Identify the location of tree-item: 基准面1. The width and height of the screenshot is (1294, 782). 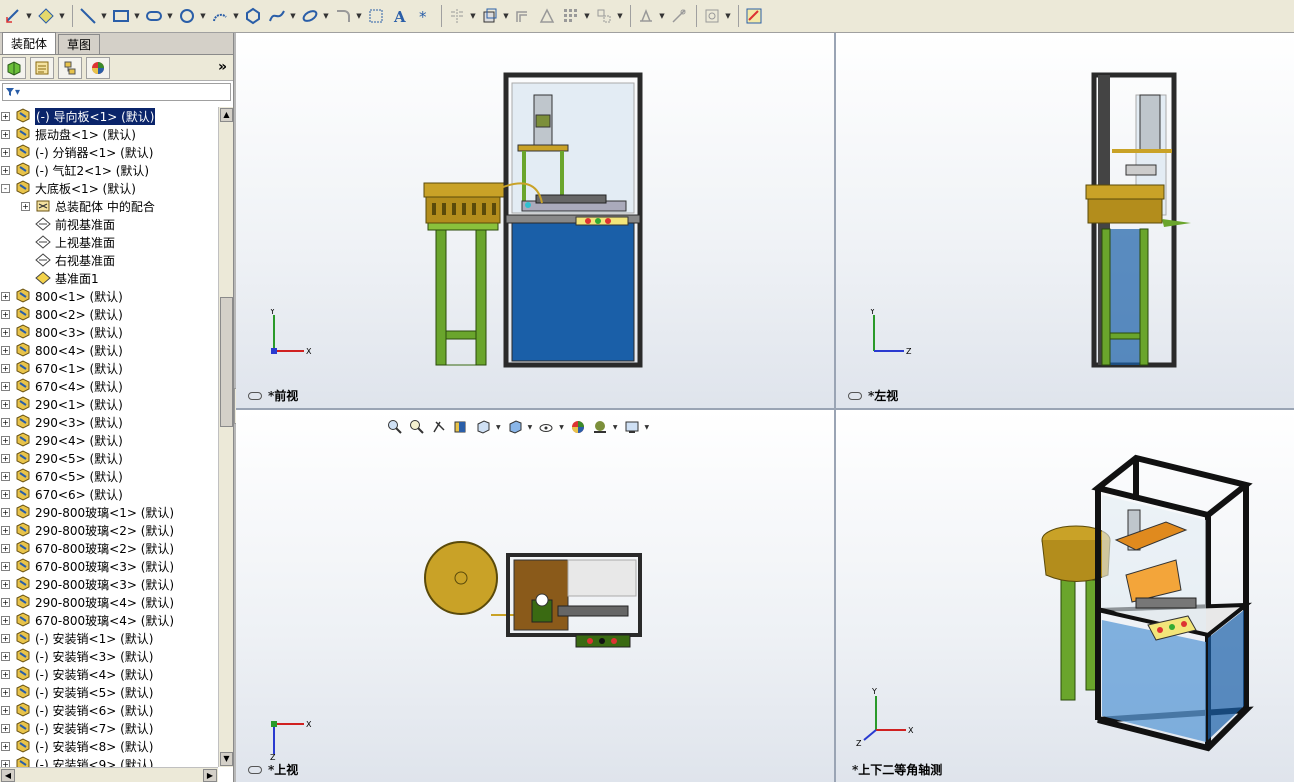
(109, 278).